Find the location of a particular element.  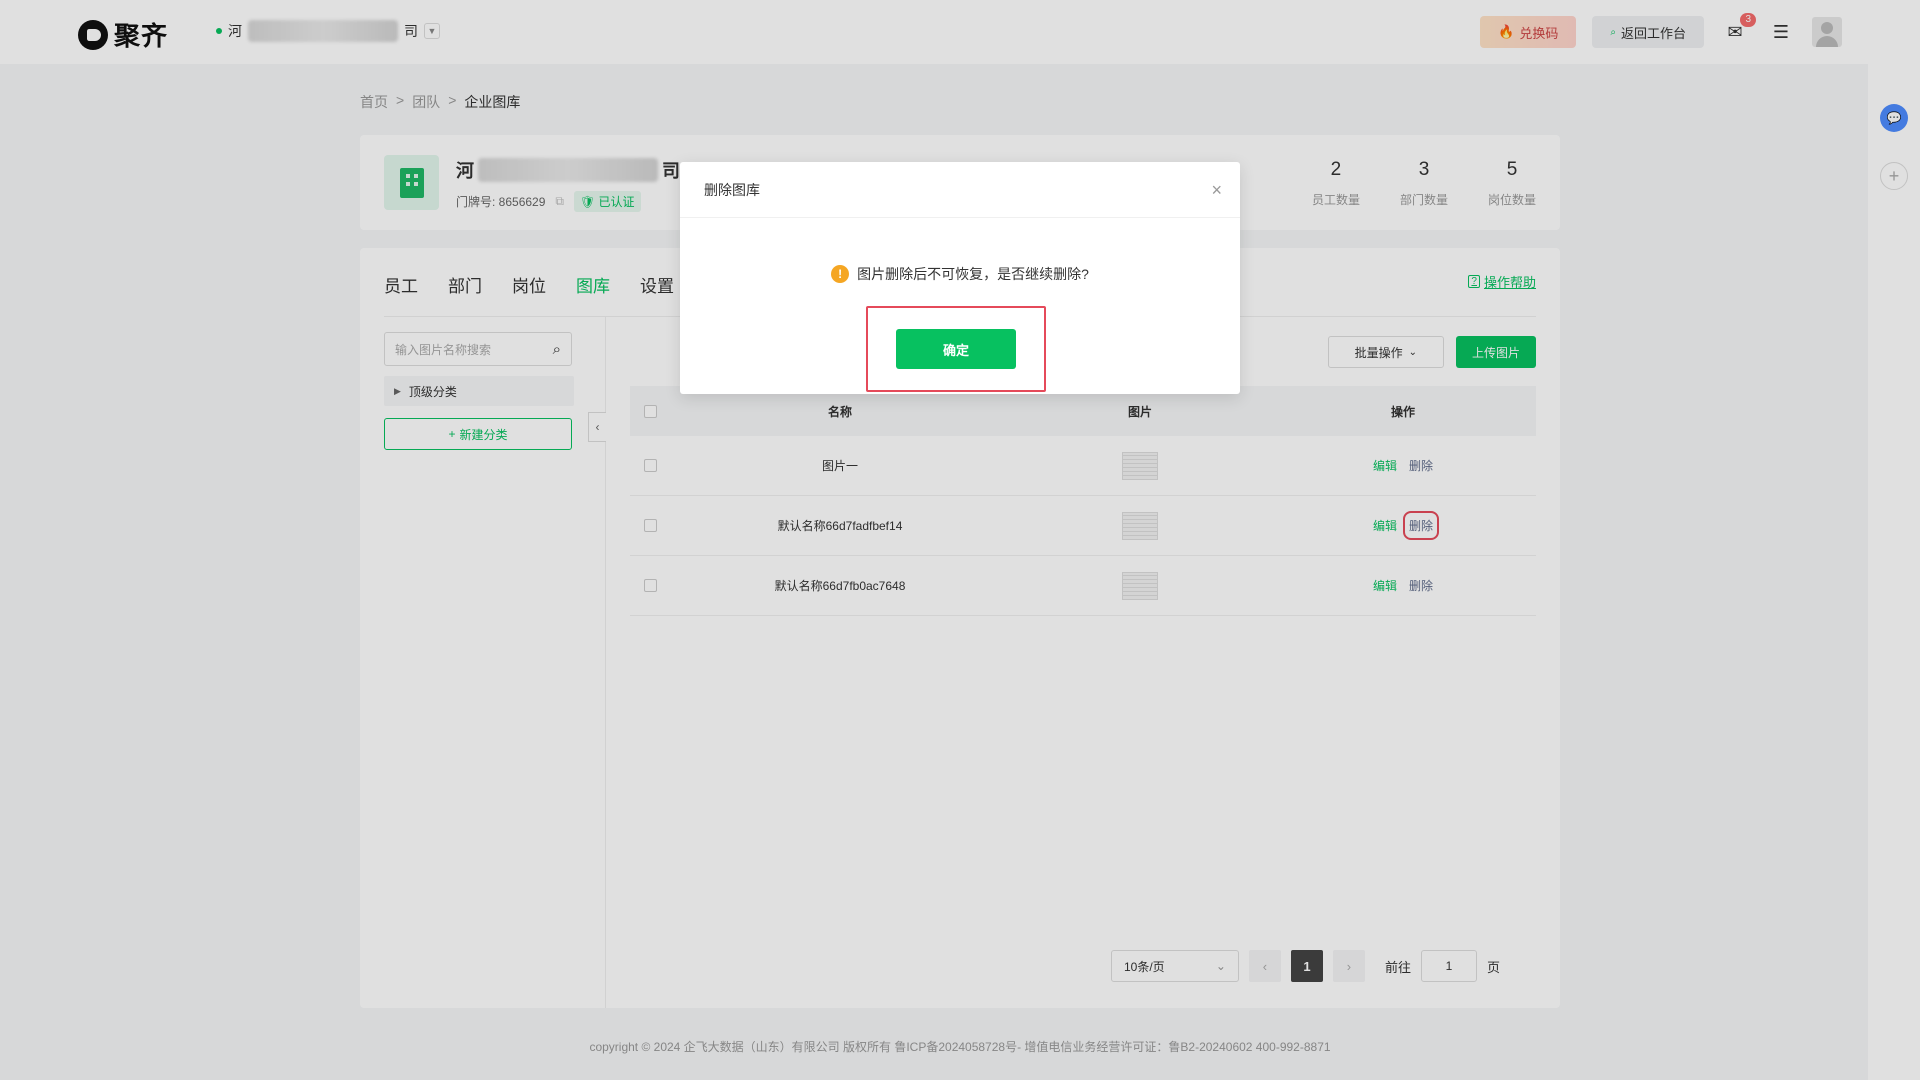

delete-gallery-dialog: 删除图库 × ! 图片删除后不可恢复，是否继续删除? 确定 is located at coordinates (960, 278).